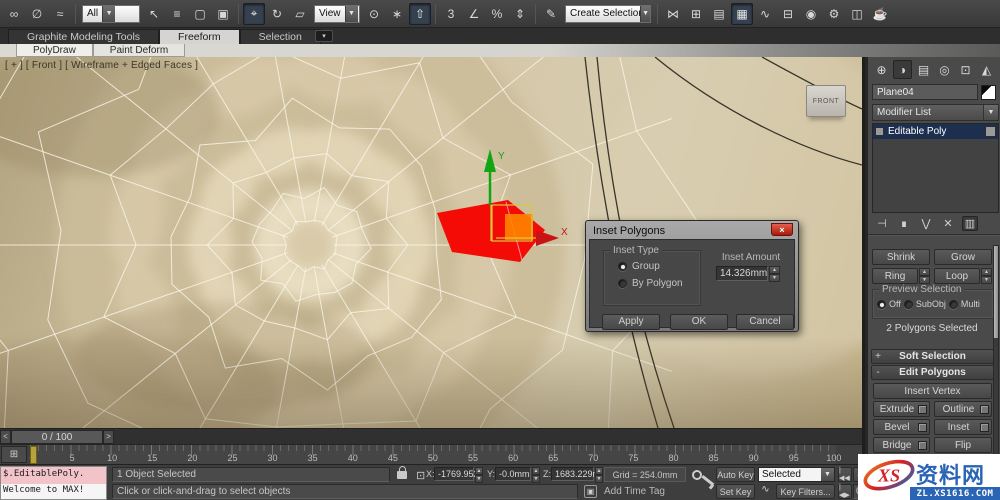 This screenshot has width=1000, height=500. Describe the element at coordinates (944, 69) in the screenshot. I see `tab-motion: ◎` at that location.